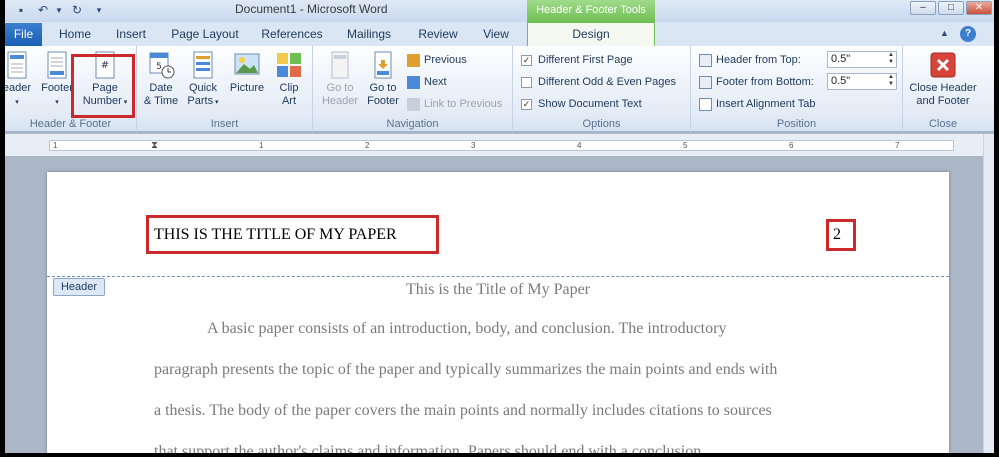 The height and width of the screenshot is (457, 999). What do you see at coordinates (951, 8) in the screenshot?
I see `maximize-icon: □` at bounding box center [951, 8].